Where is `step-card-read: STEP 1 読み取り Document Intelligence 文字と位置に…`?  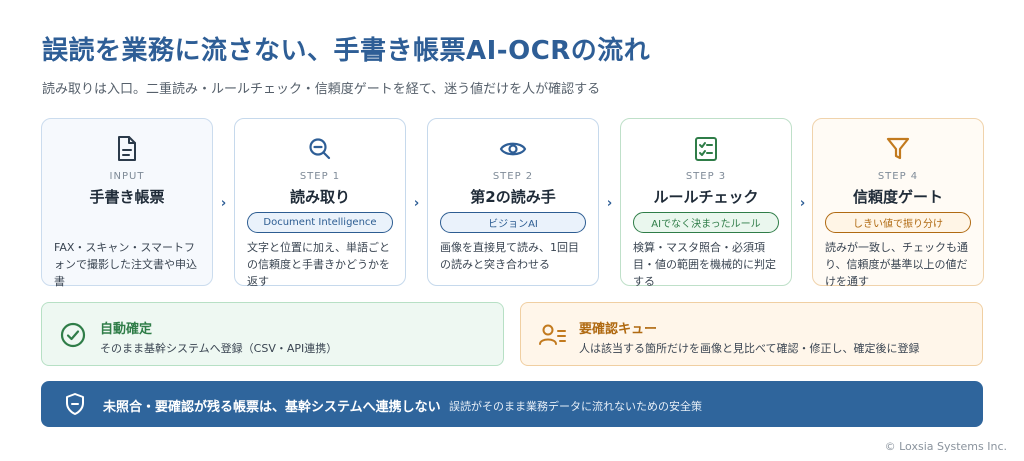
step-card-read: STEP 1 読み取り Document Intelligence 文字と位置に… is located at coordinates (320, 203).